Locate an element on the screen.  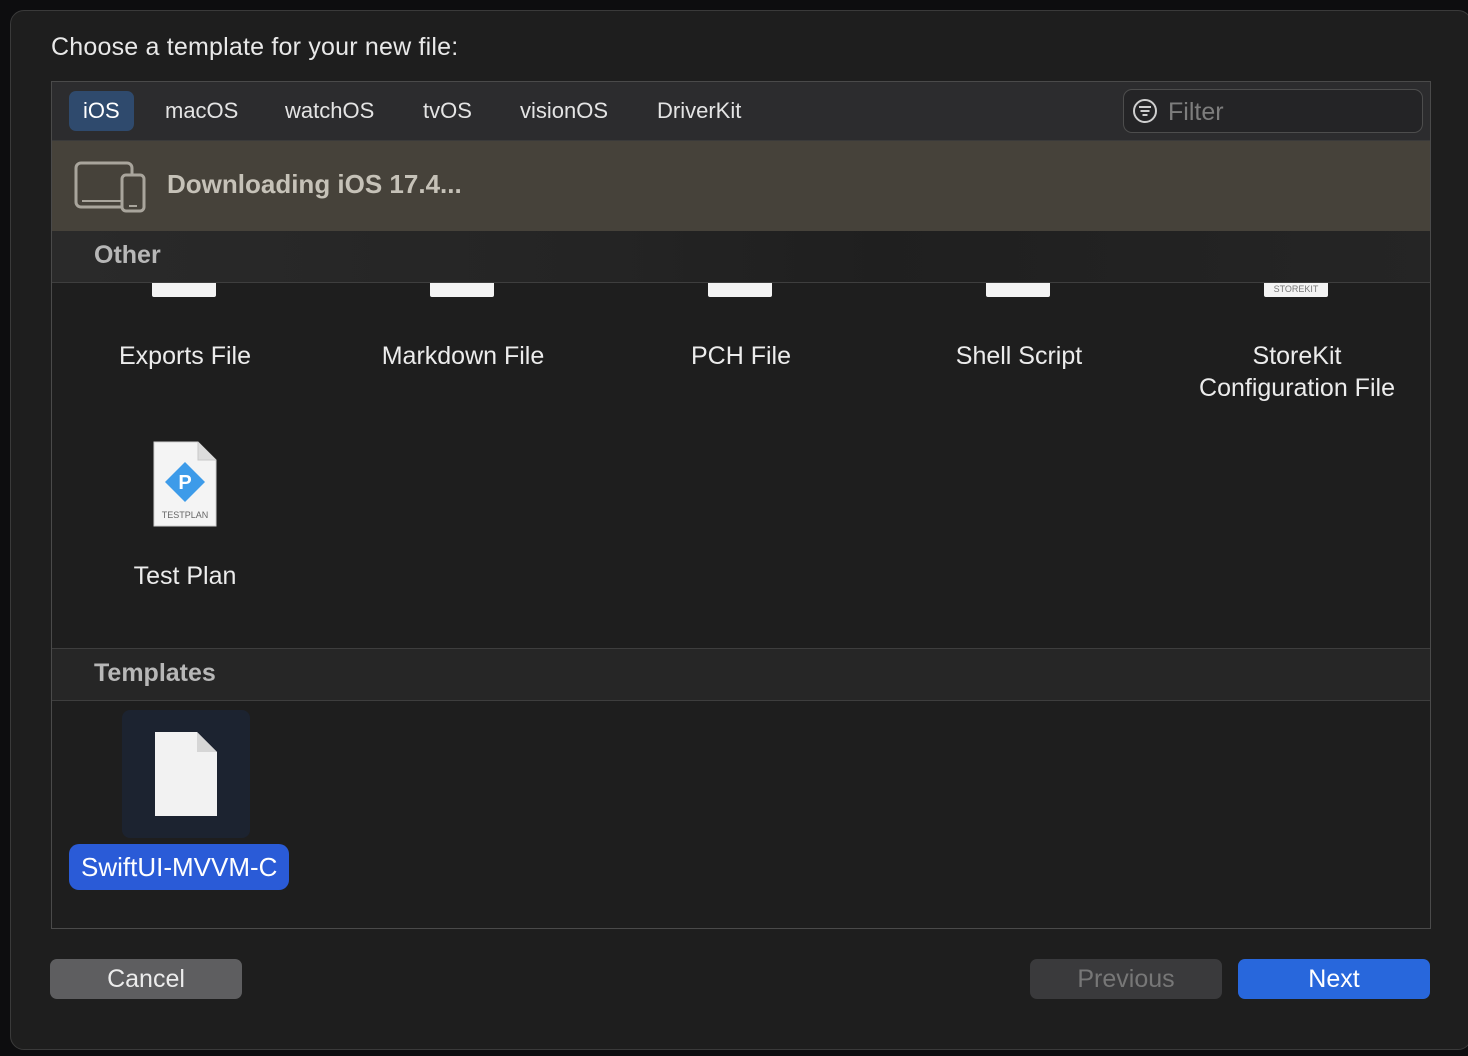
cancel-button: Cancel is located at coordinates (146, 979).